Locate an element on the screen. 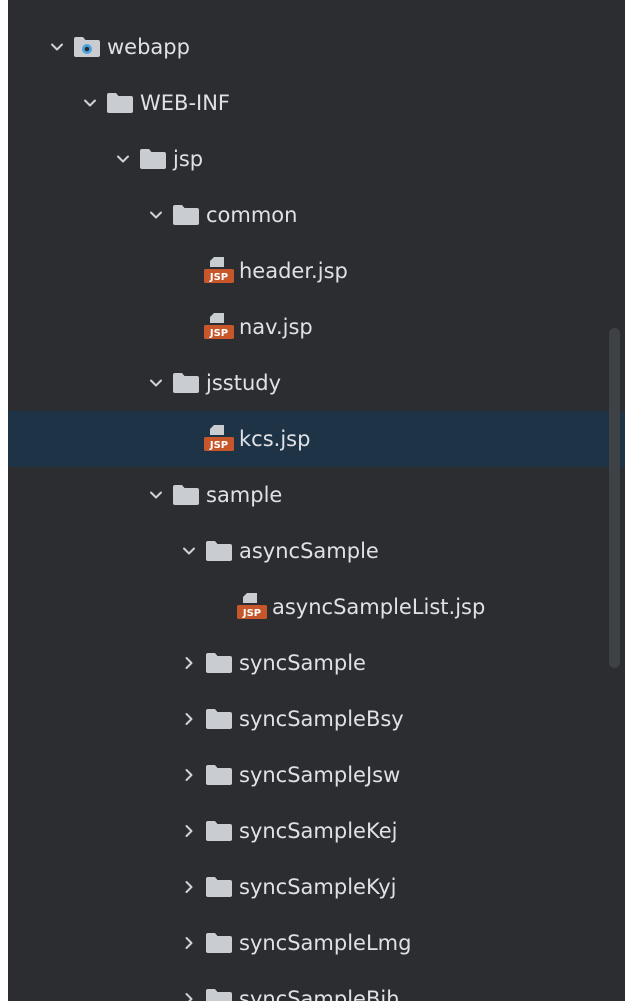  tree-item: sample is located at coordinates (316, 495).